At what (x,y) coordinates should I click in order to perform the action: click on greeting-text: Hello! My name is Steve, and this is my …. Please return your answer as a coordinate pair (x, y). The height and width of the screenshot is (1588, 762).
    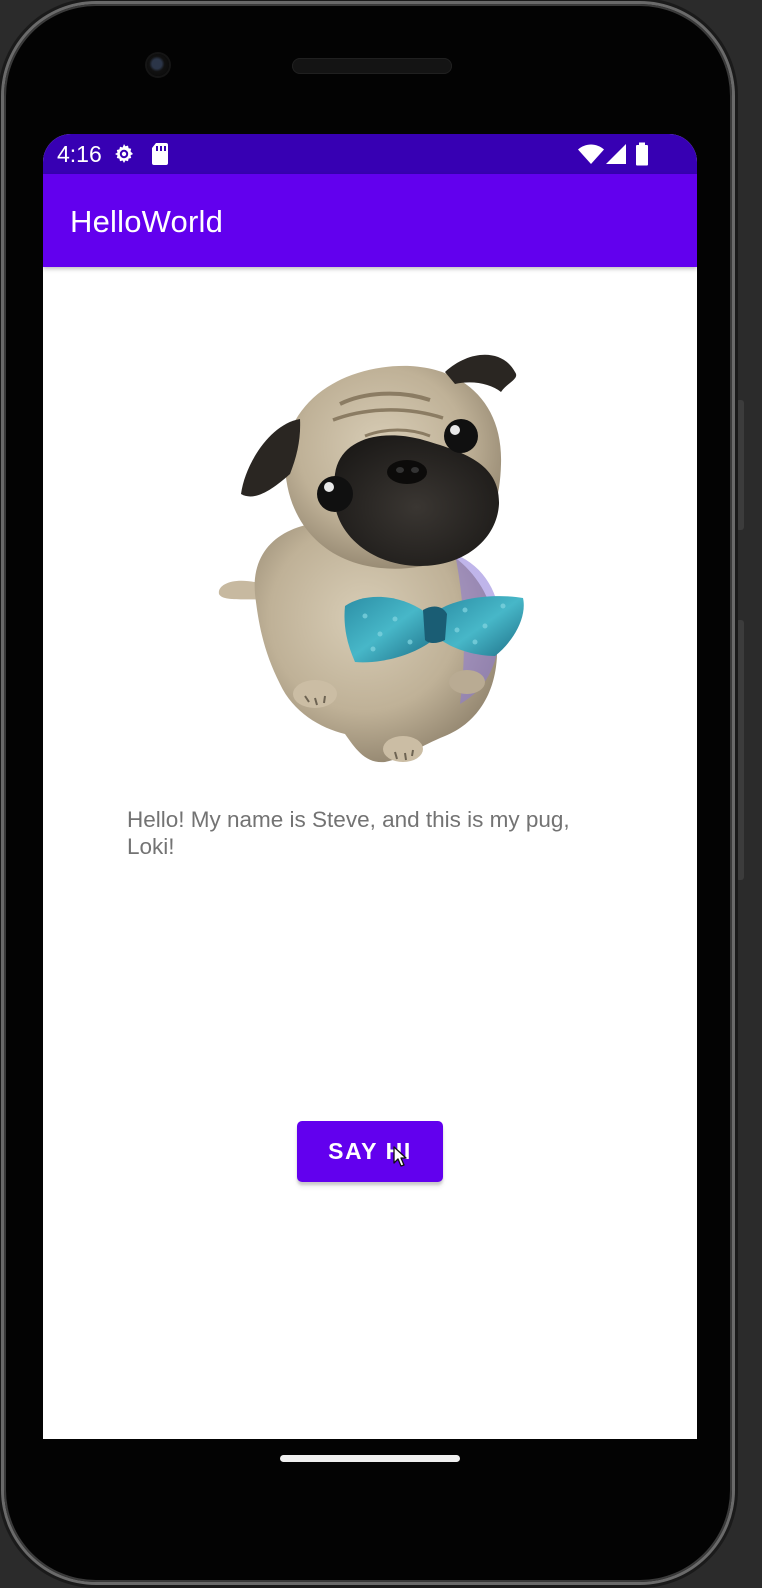
    Looking at the image, I should click on (348, 833).